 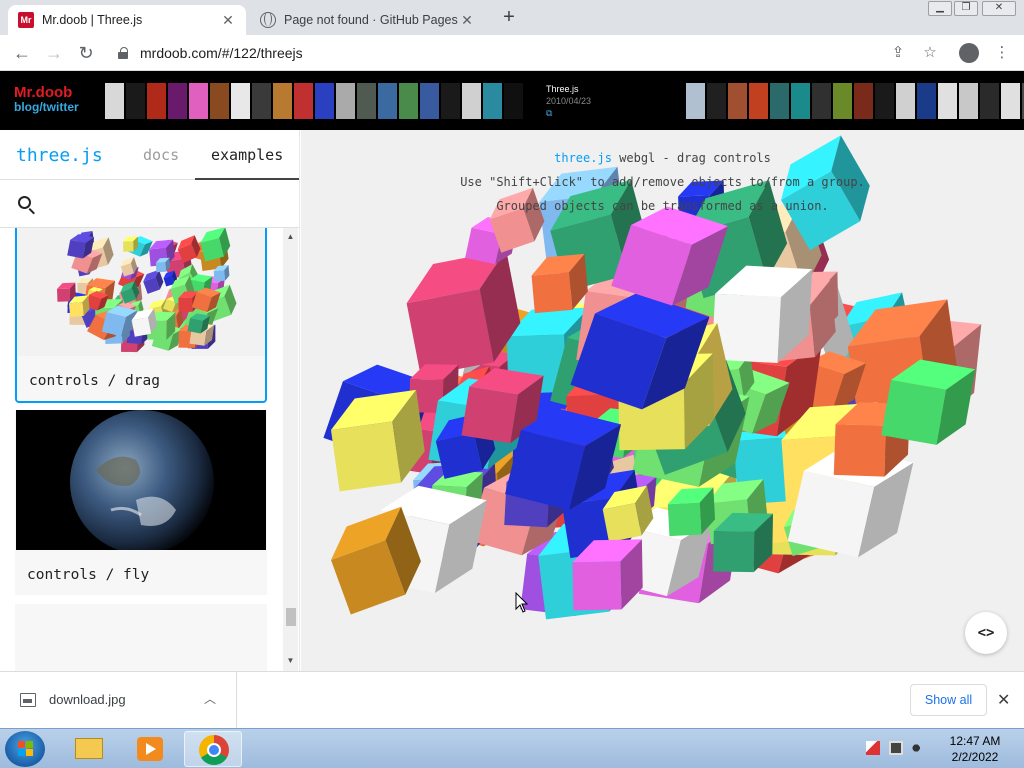 What do you see at coordinates (141, 292) in the screenshot?
I see `drag-controls-thumbnail` at bounding box center [141, 292].